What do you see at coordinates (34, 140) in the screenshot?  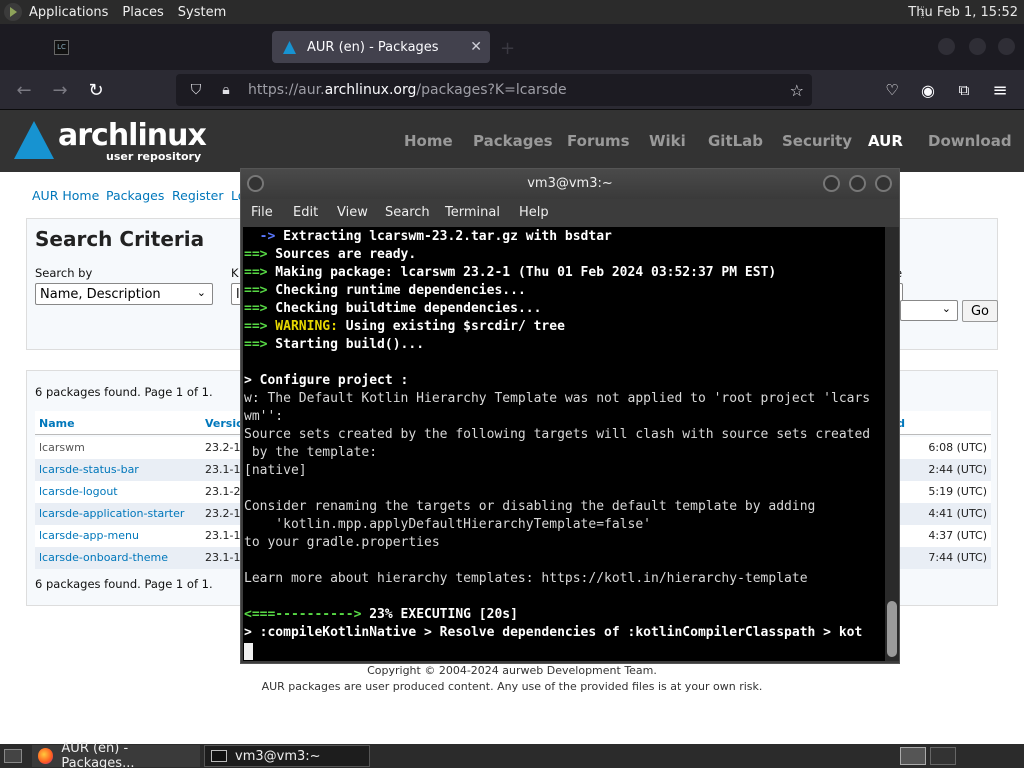 I see `arch-logo-icon` at bounding box center [34, 140].